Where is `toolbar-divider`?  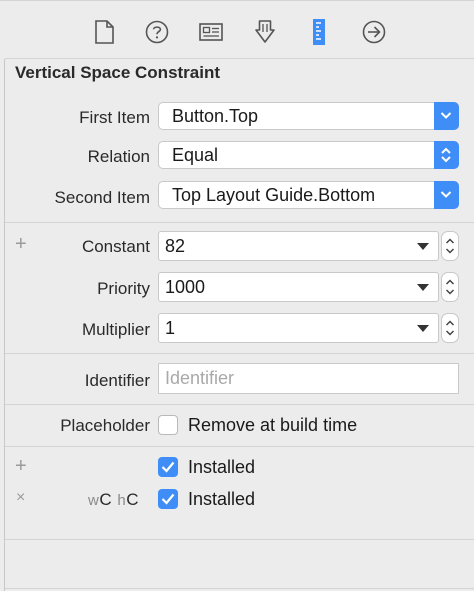
toolbar-divider is located at coordinates (239, 58).